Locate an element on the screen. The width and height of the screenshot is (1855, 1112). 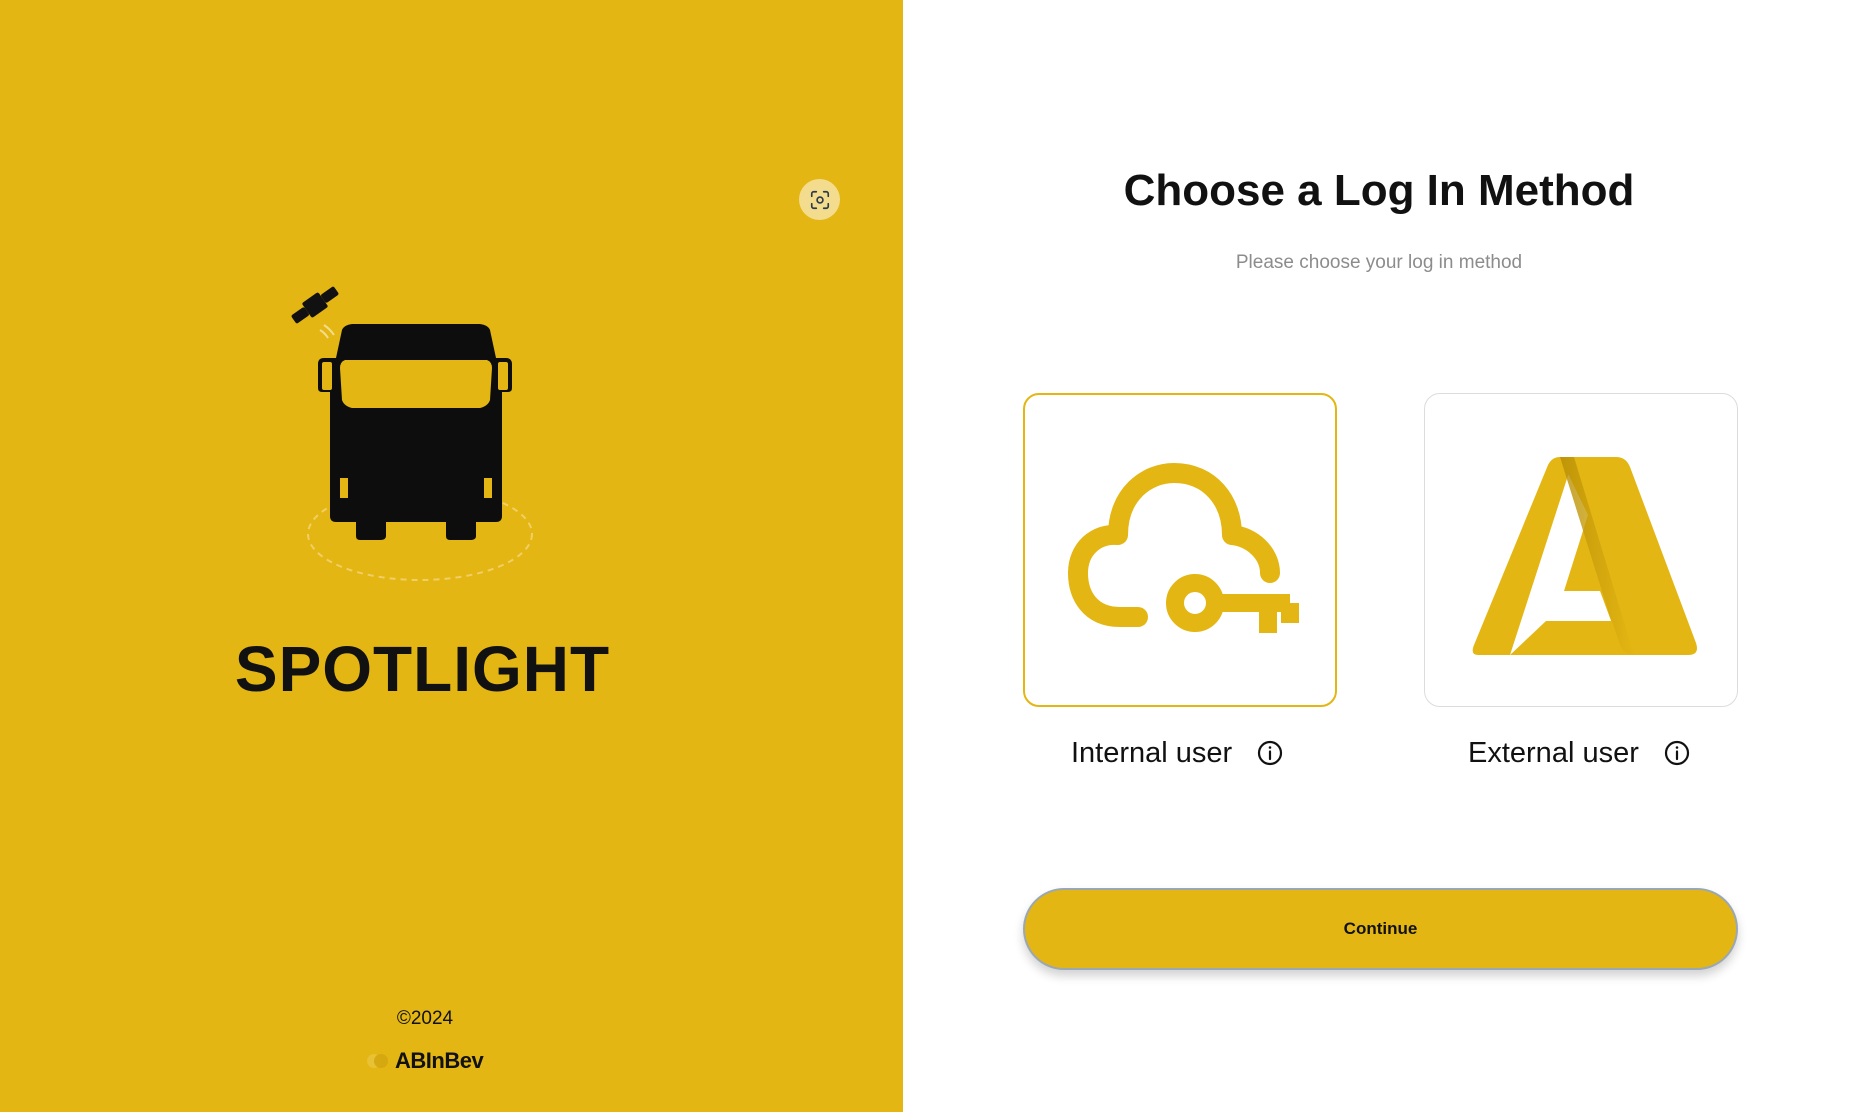
scan-button is located at coordinates (819, 199).